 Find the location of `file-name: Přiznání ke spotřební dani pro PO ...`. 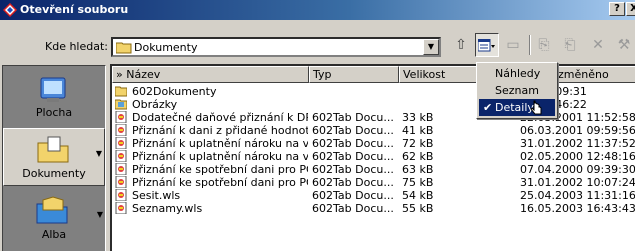

file-name: Přiznání ke spotřební dani pro PO ... is located at coordinates (220, 182).